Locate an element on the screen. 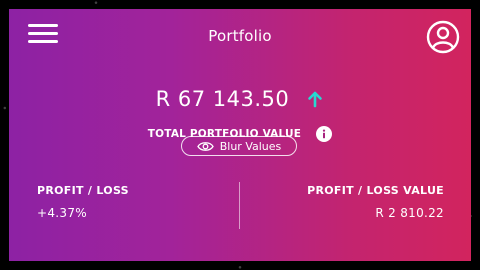 The height and width of the screenshot is (270, 480). profit-loss-value-stat: PROFIT / LOSS VALUE R 2 810.22 is located at coordinates (375, 202).